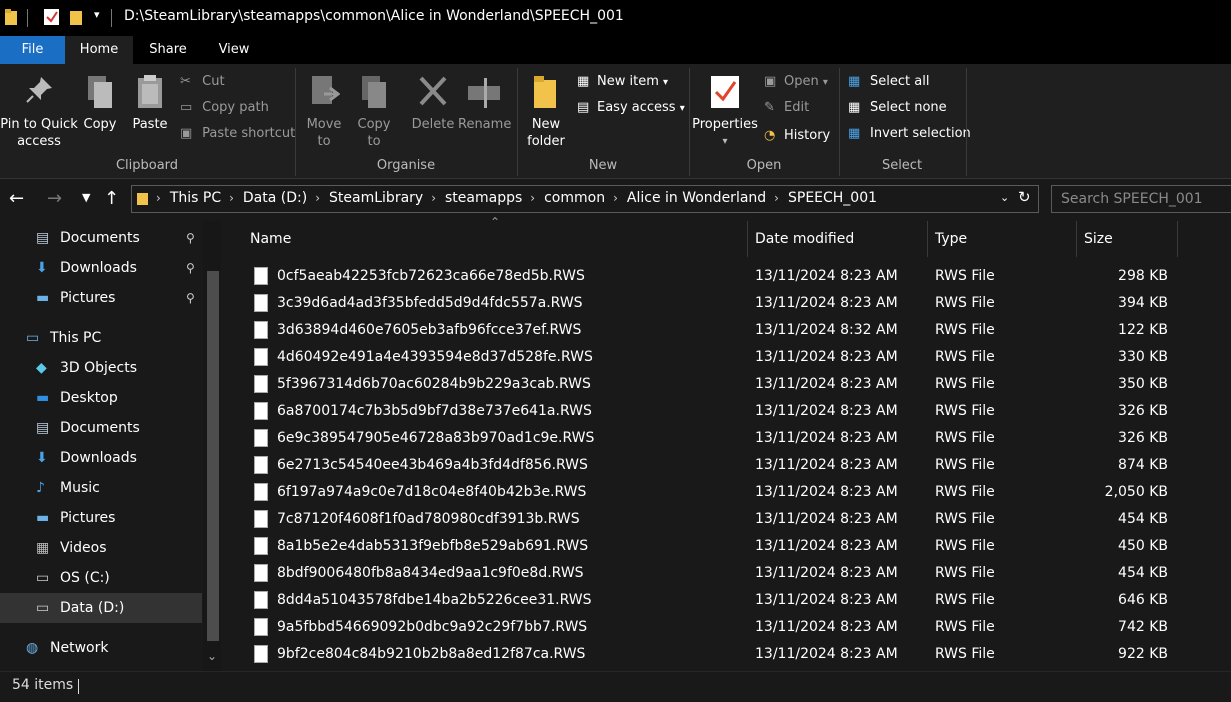 Image resolution: width=1231 pixels, height=702 pixels. Describe the element at coordinates (202, 81) in the screenshot. I see `cut-button: ✂ Cut` at that location.